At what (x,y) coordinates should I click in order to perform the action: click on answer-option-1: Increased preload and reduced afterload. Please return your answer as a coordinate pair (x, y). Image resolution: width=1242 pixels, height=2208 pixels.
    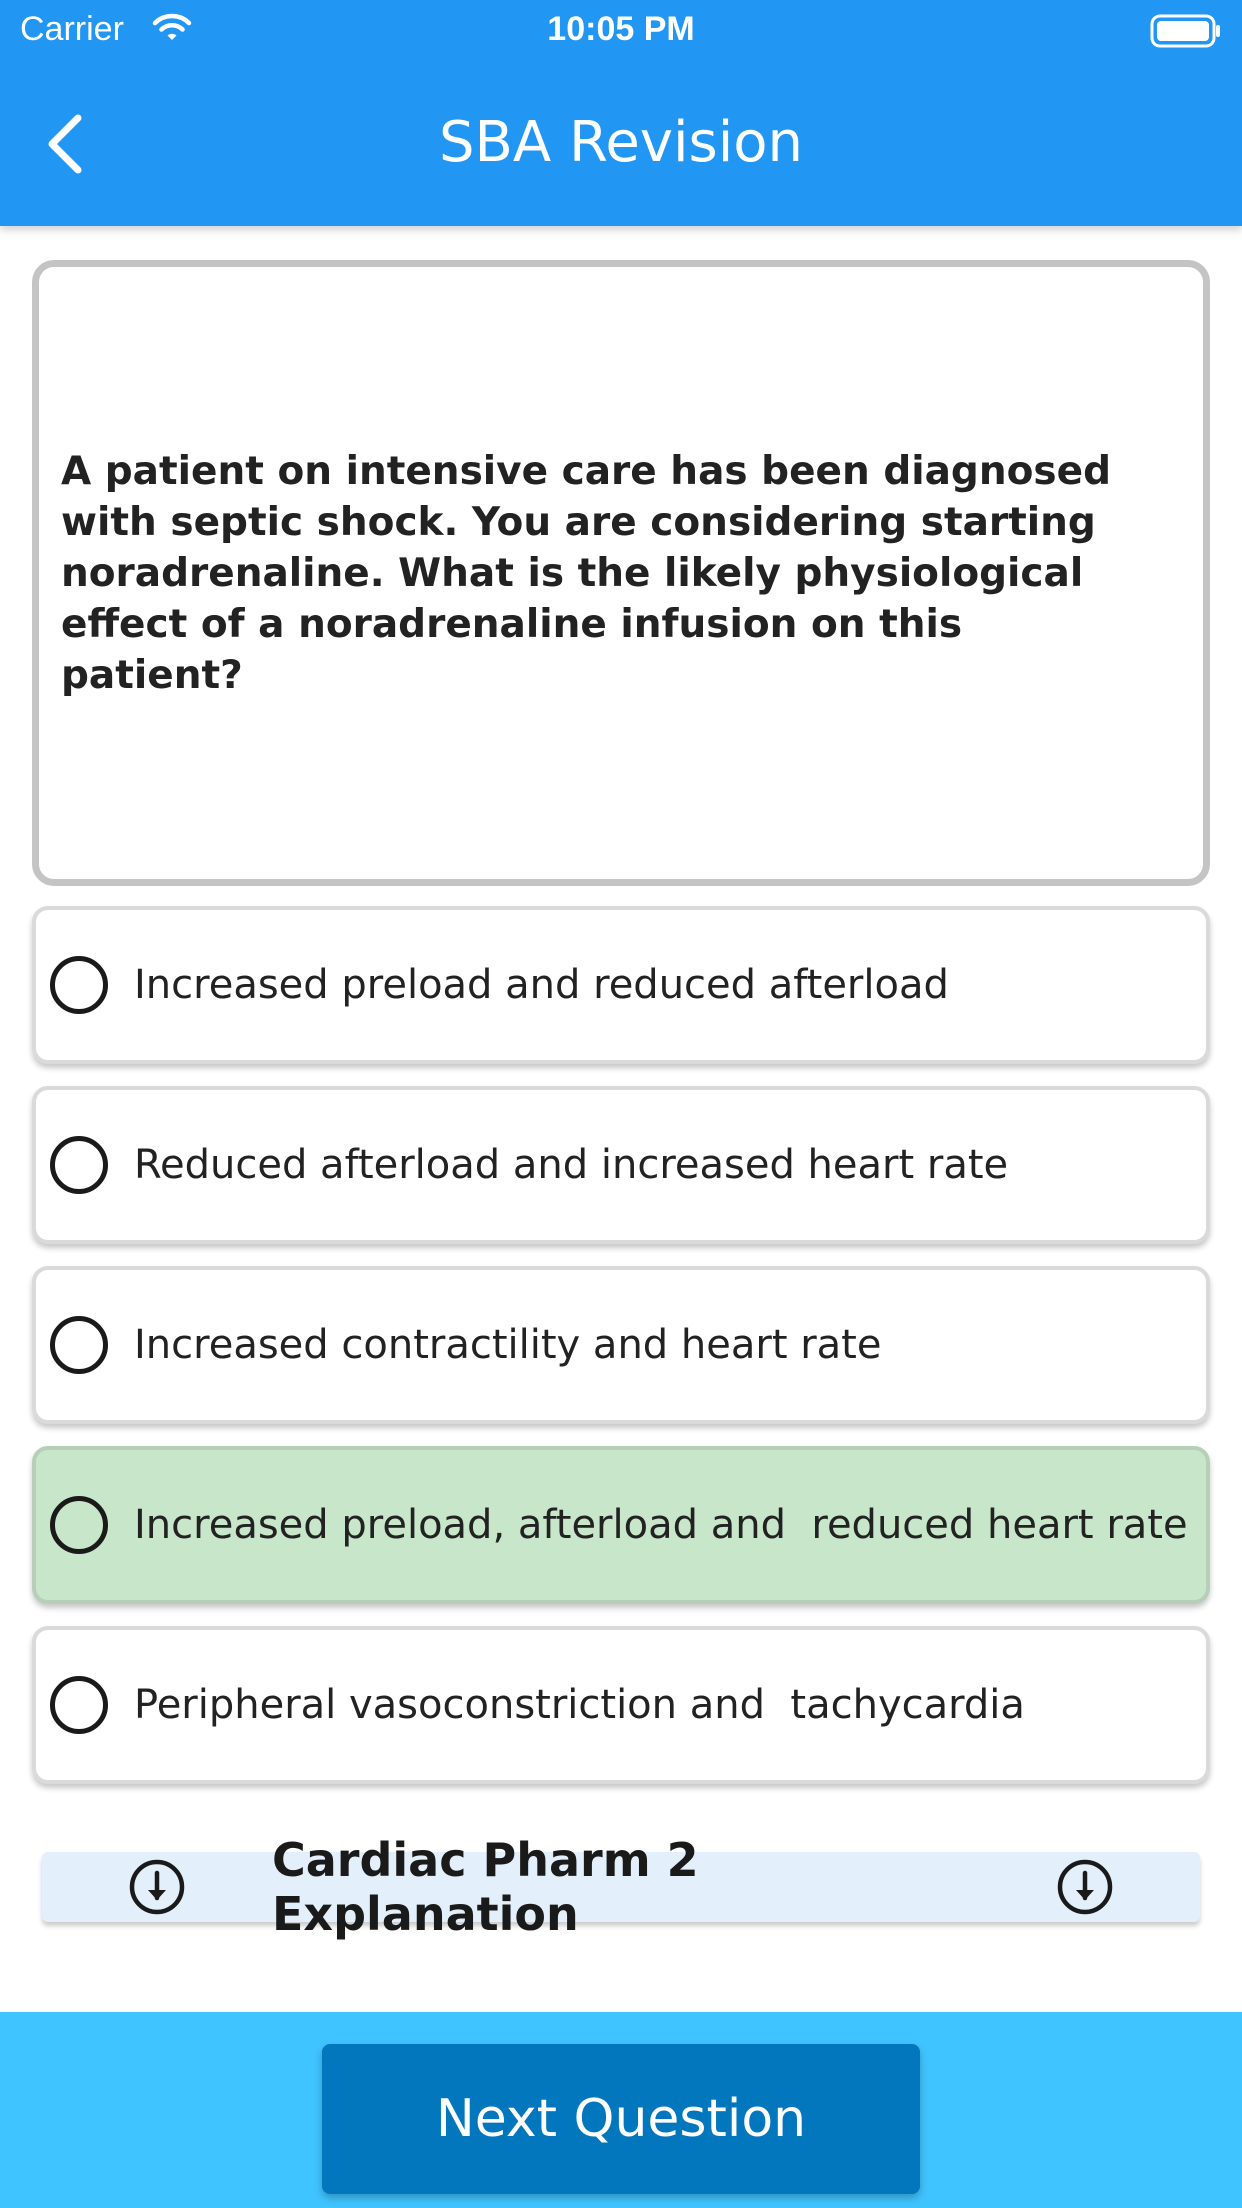
    Looking at the image, I should click on (621, 985).